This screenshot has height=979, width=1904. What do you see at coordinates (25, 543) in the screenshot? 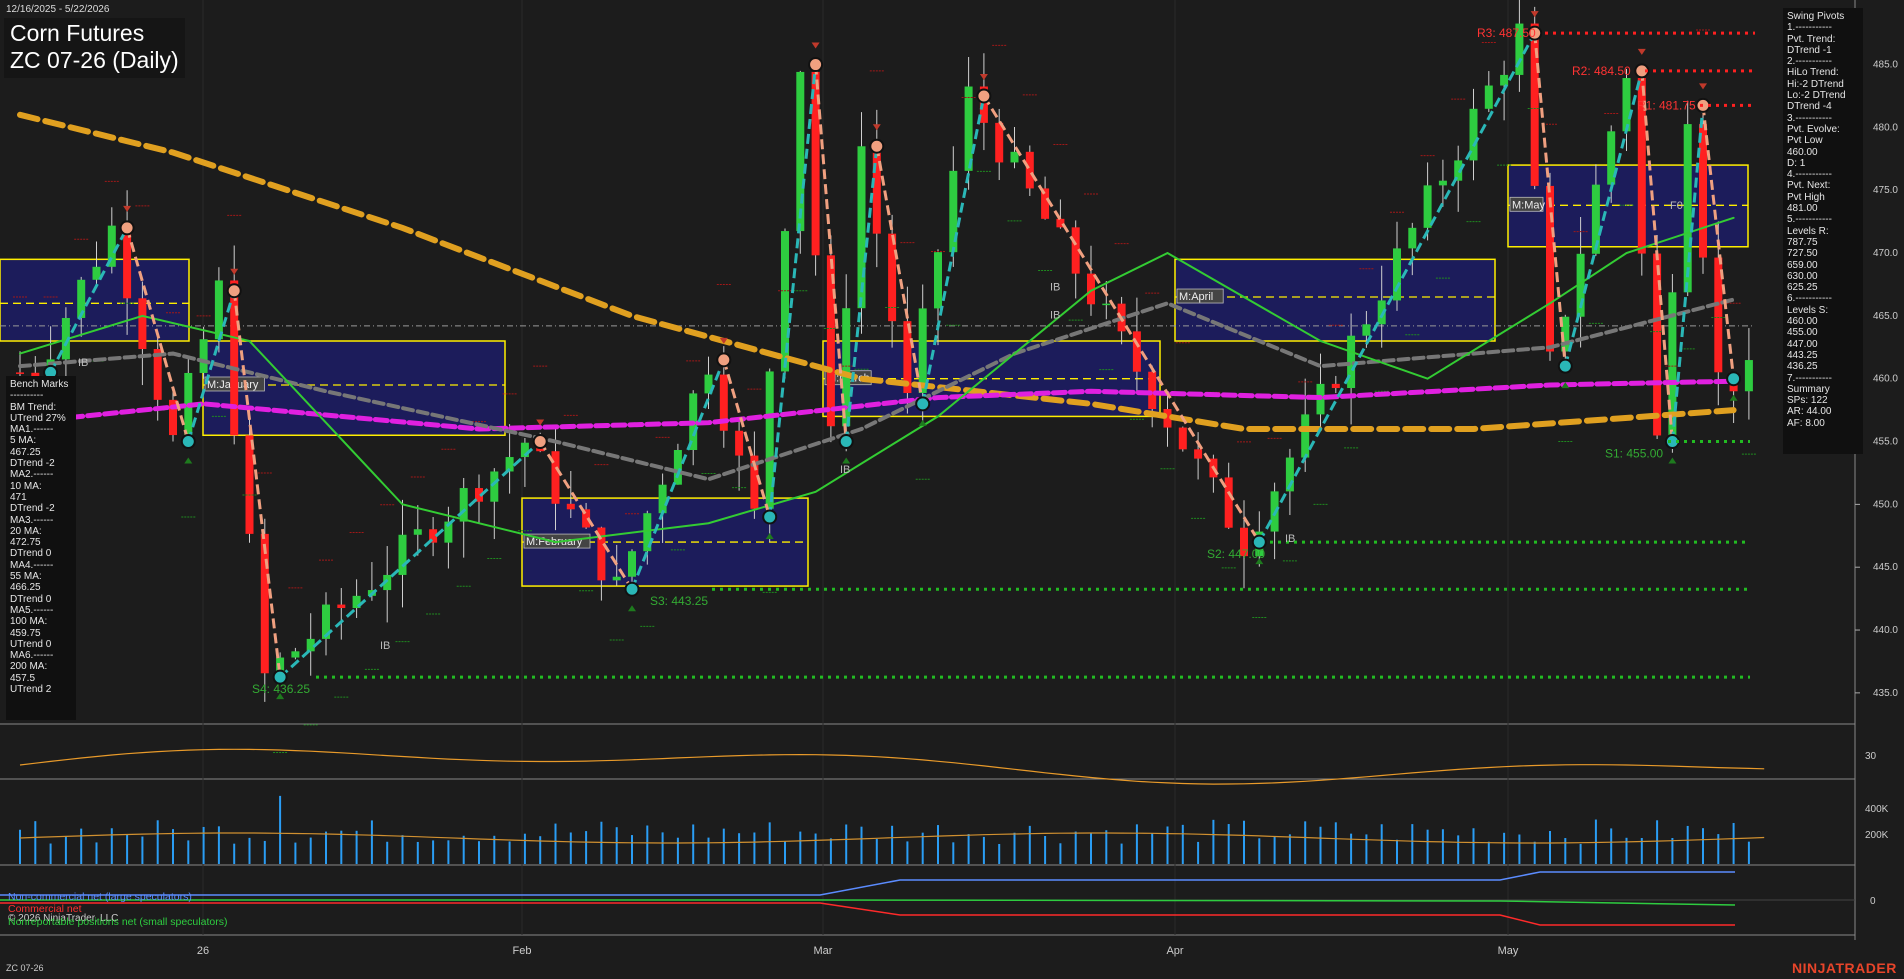
I see `bench-panel-line: 472.75` at bounding box center [25, 543].